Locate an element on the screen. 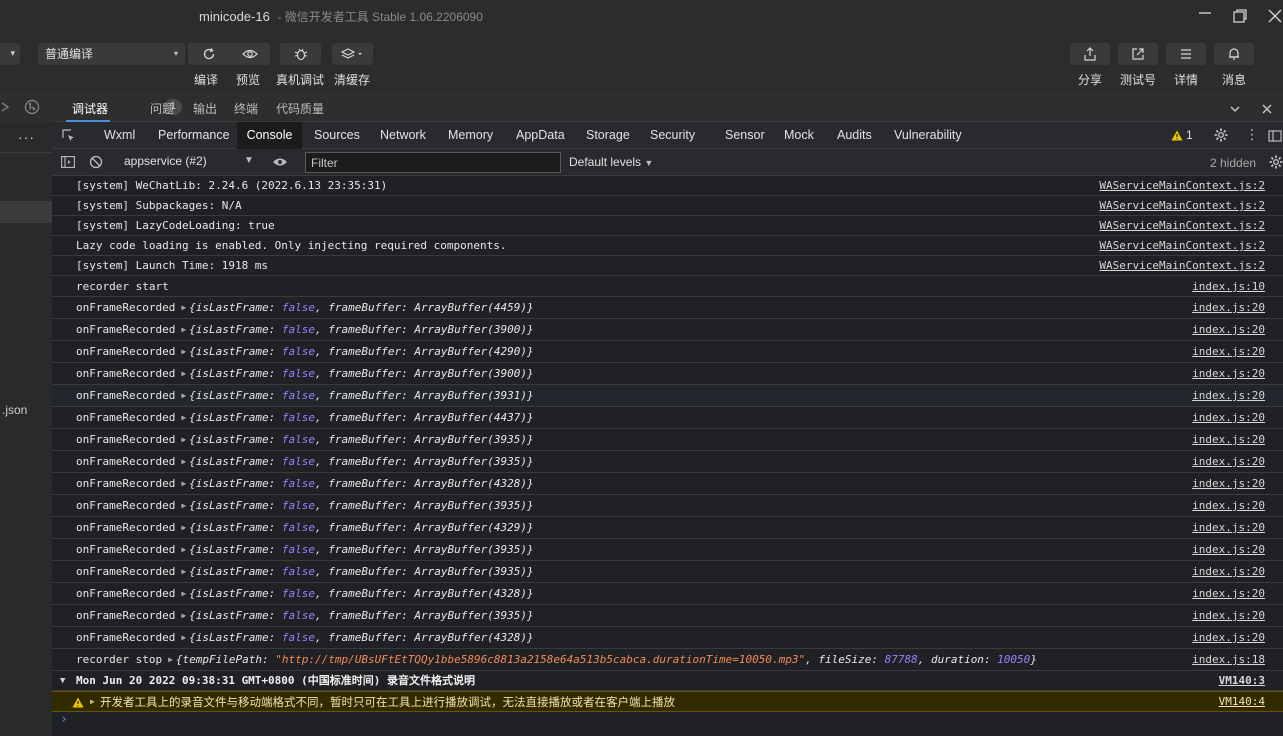  compile-button is located at coordinates (208, 54).